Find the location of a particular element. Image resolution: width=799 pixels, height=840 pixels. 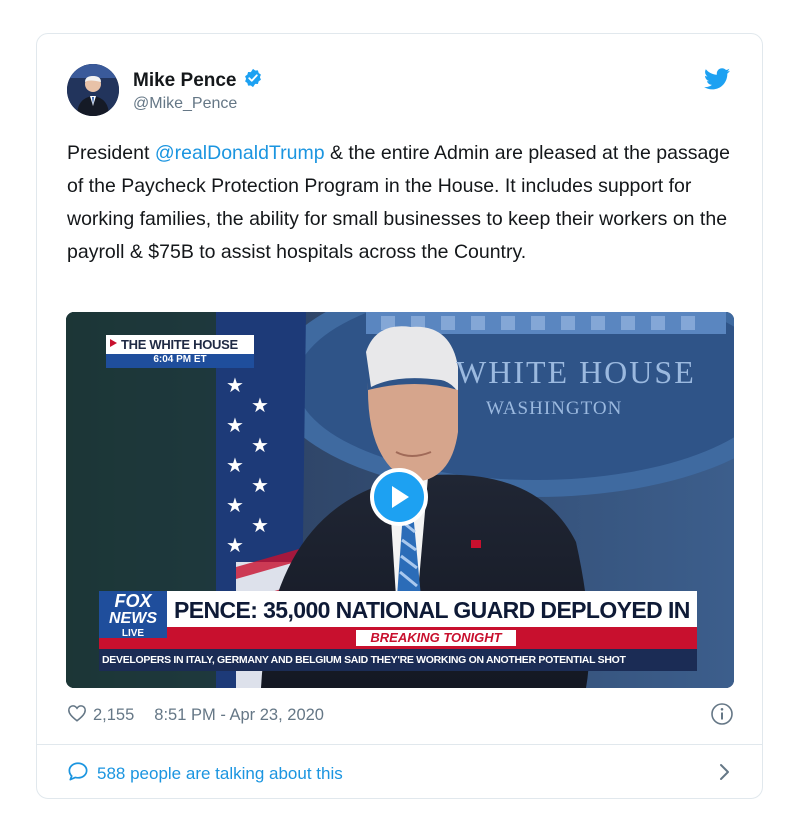

tweet-meta: 2,155 8:51 PM - Apr 23, 2020 is located at coordinates (195, 715).